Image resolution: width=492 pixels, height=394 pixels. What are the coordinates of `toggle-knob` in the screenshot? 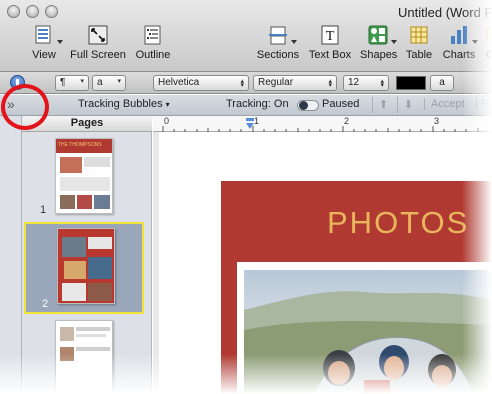 It's located at (303, 105).